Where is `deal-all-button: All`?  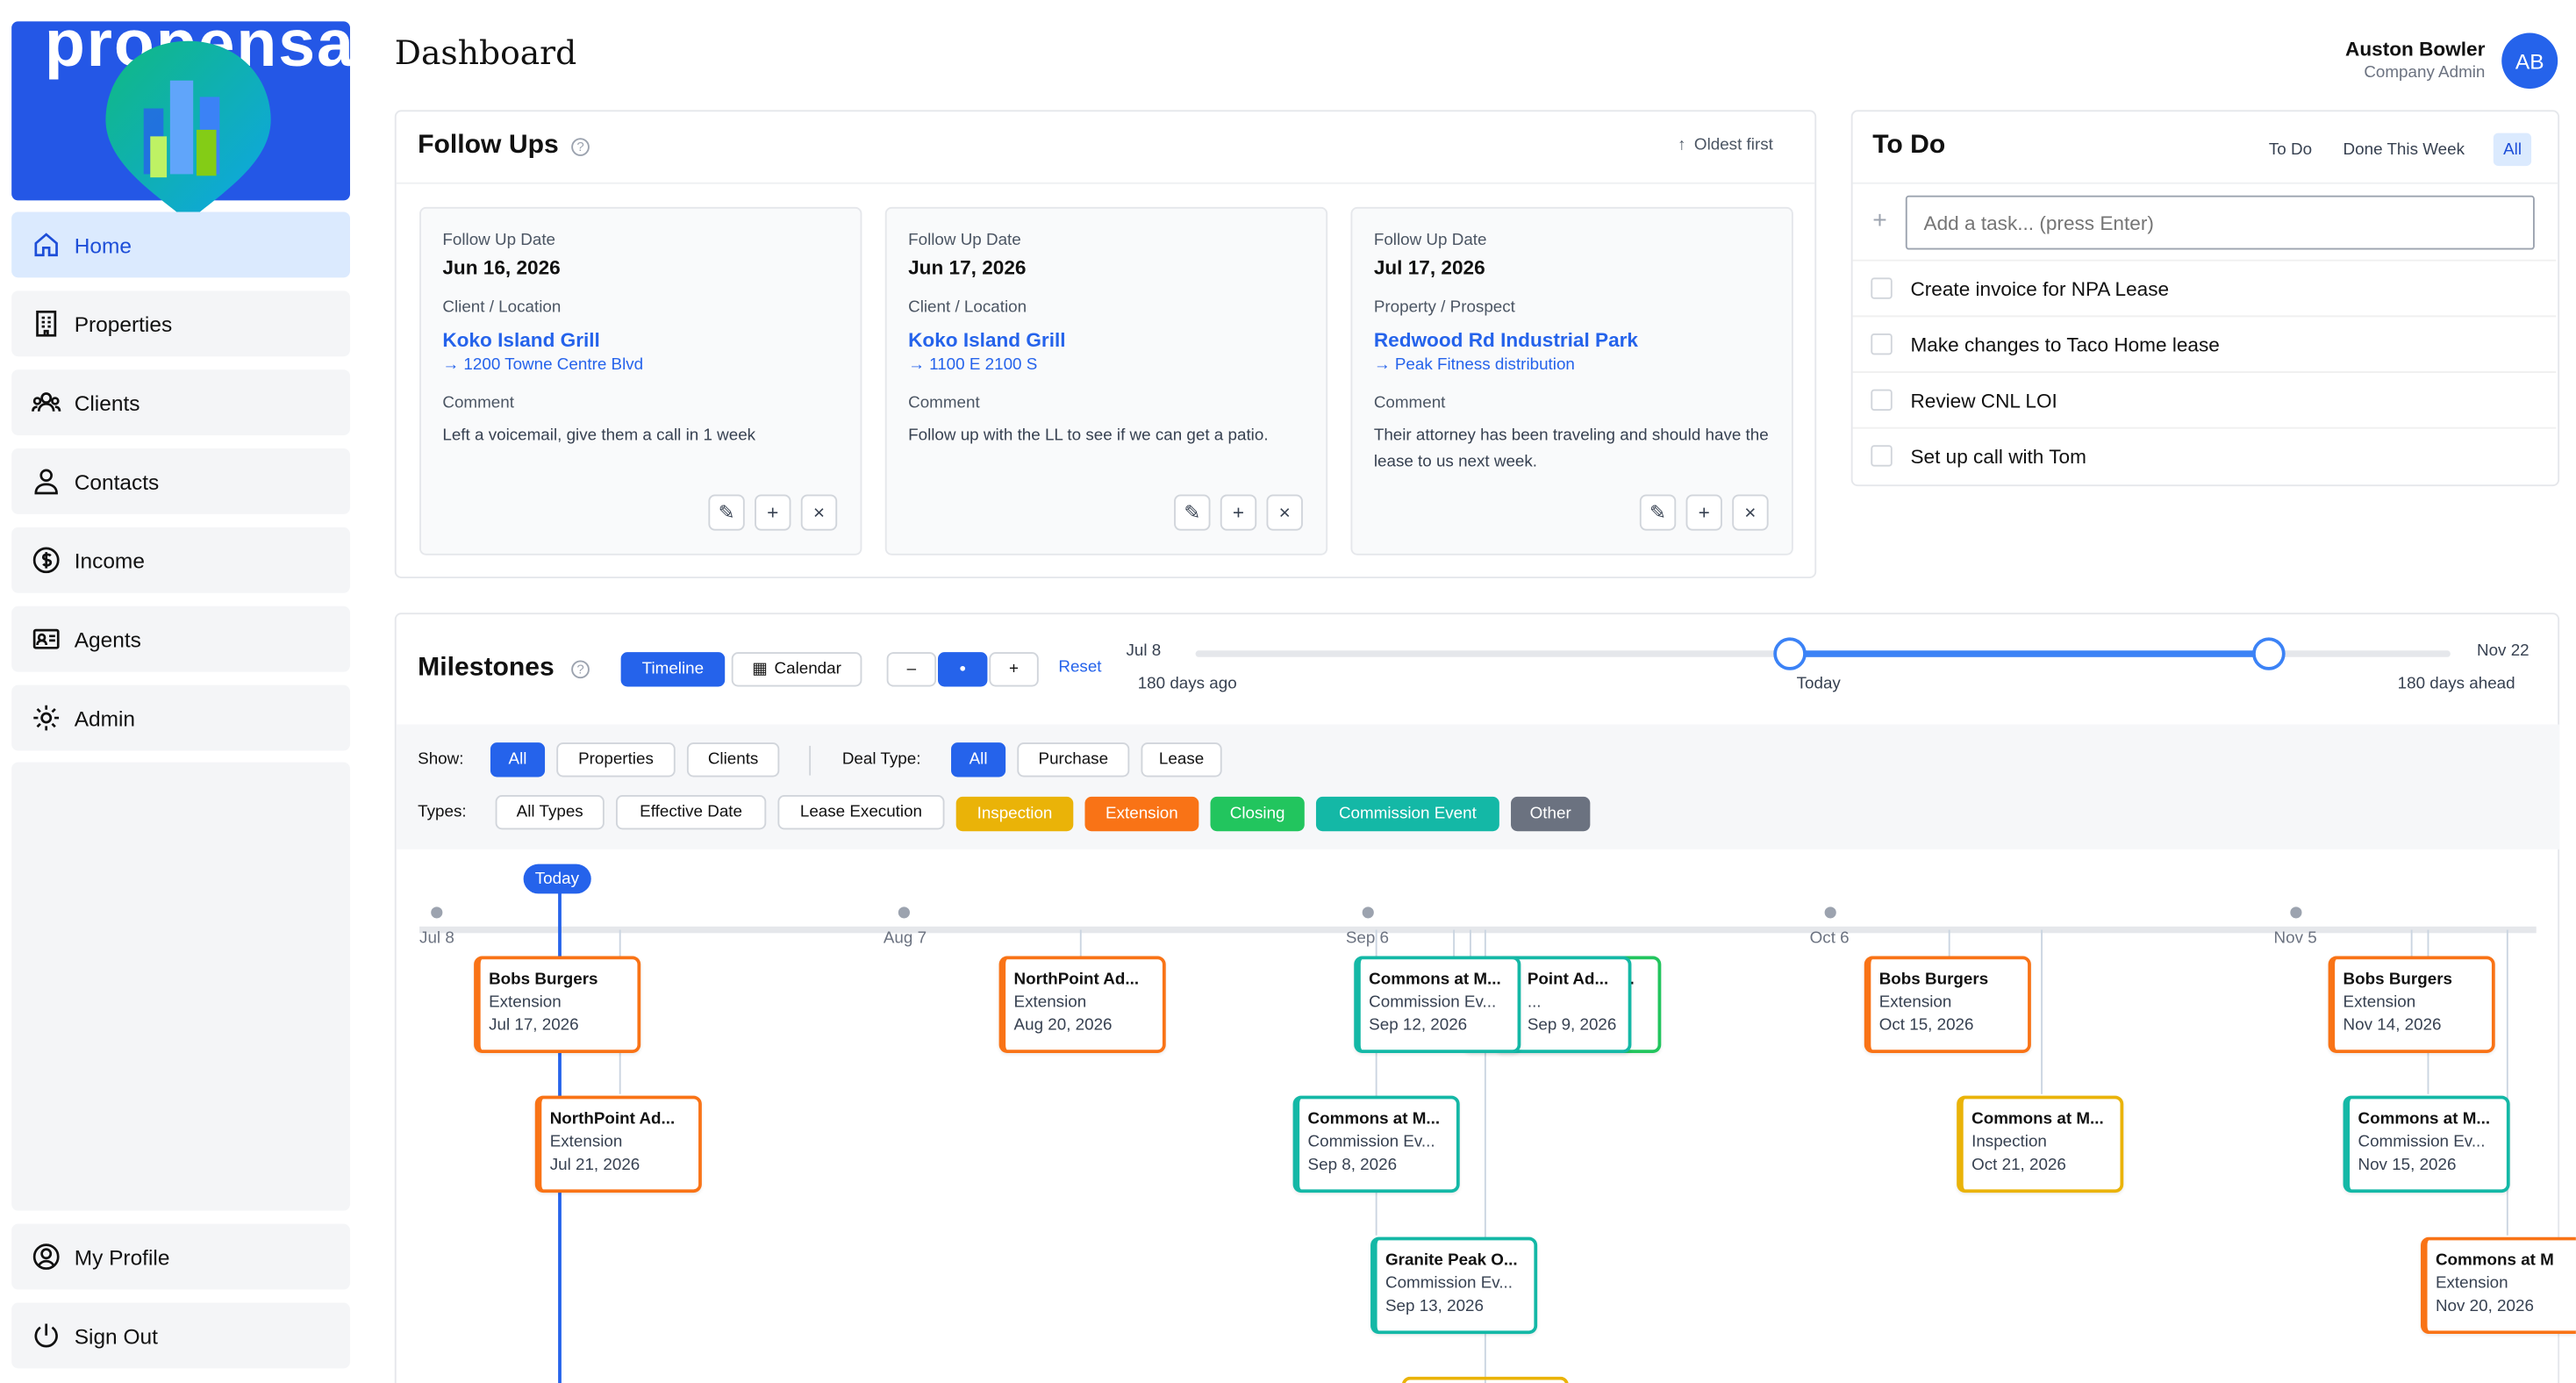
deal-all-button: All is located at coordinates (978, 759).